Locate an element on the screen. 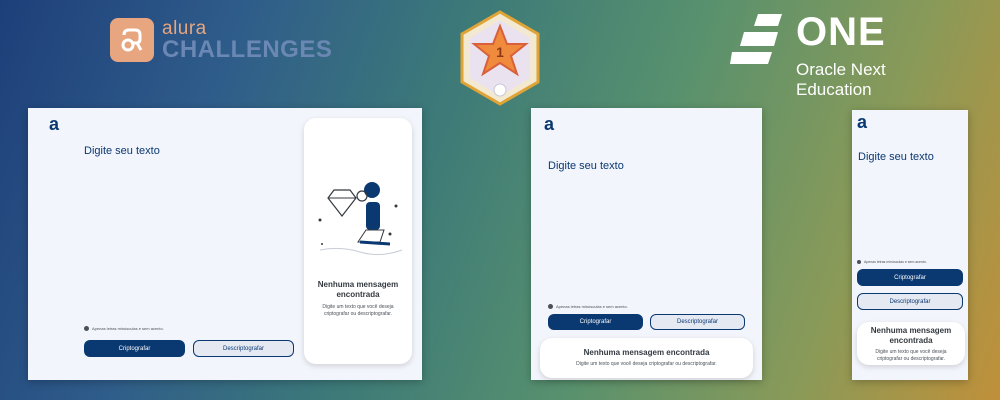  one-subtitle-line1: Oracle Next is located at coordinates (841, 69).